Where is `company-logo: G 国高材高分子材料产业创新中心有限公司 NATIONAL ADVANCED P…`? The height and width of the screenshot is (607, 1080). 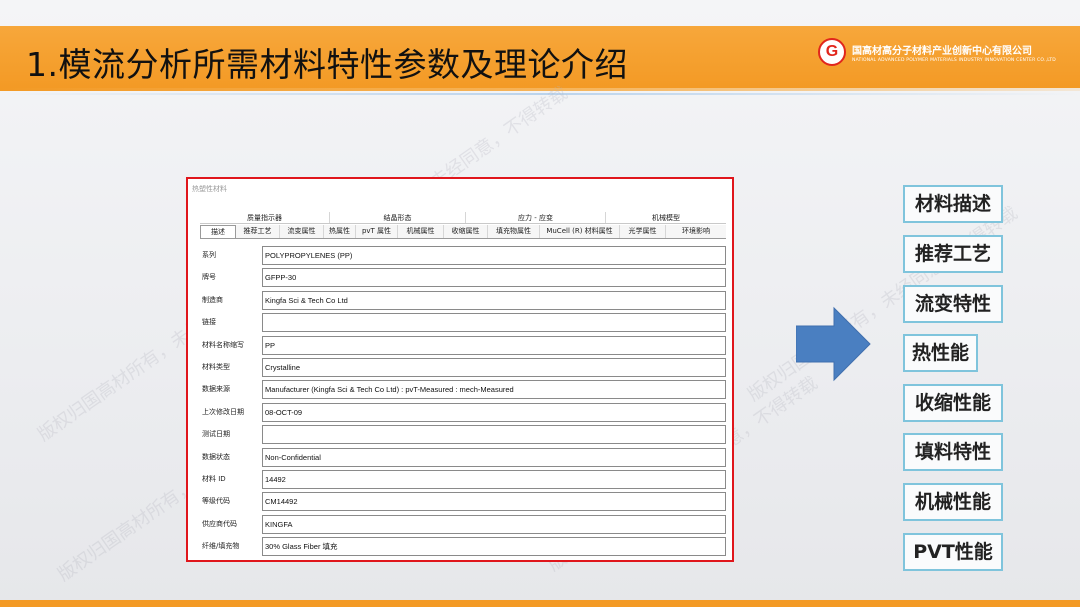 company-logo: G 国高材高分子材料产业创新中心有限公司 NATIONAL ADVANCED P… is located at coordinates (937, 52).